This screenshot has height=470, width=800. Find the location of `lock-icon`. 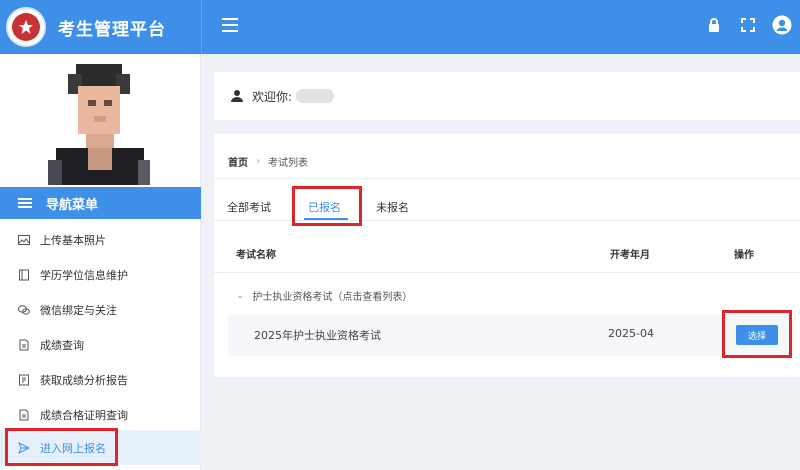

lock-icon is located at coordinates (714, 25).